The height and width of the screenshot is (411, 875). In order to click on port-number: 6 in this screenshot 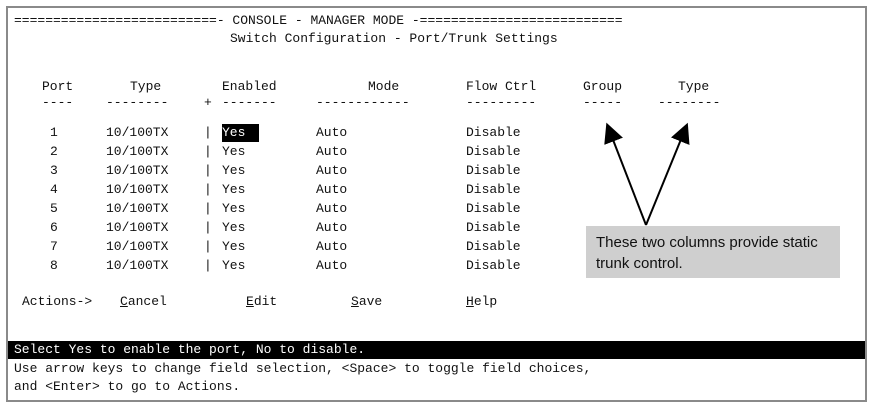, I will do `click(54, 227)`.